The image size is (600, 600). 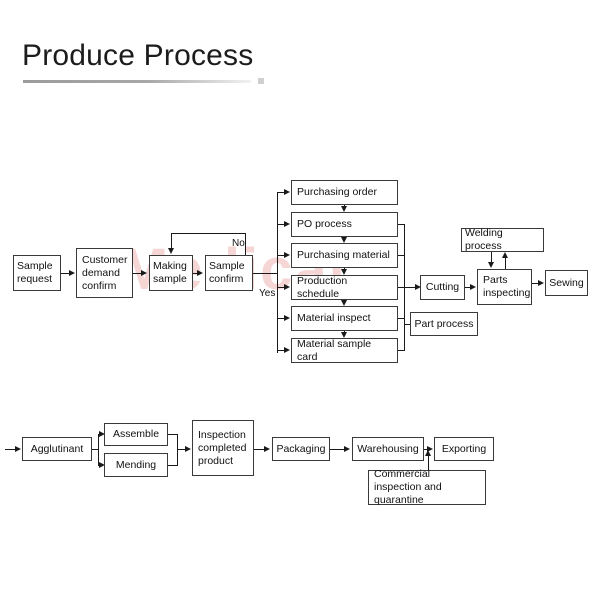 I want to click on title-block: Produce Process, so click(x=232, y=66).